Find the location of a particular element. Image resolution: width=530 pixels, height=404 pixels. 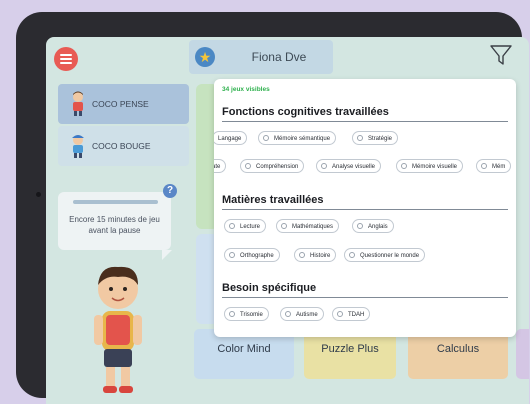

coco-character-illustration is located at coordinates (118, 329).